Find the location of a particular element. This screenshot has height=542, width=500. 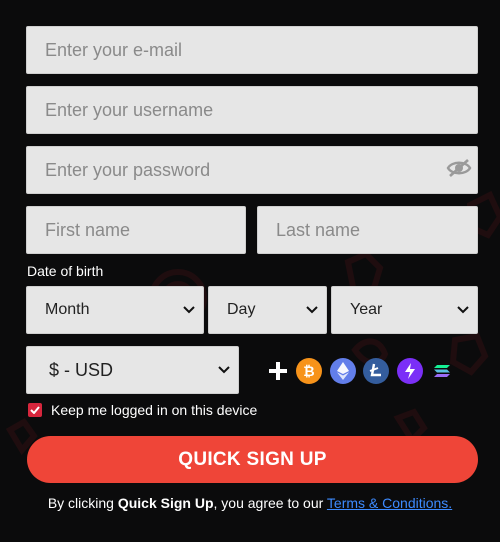

terms-conditions-link: Terms & Conditions. is located at coordinates (389, 503).